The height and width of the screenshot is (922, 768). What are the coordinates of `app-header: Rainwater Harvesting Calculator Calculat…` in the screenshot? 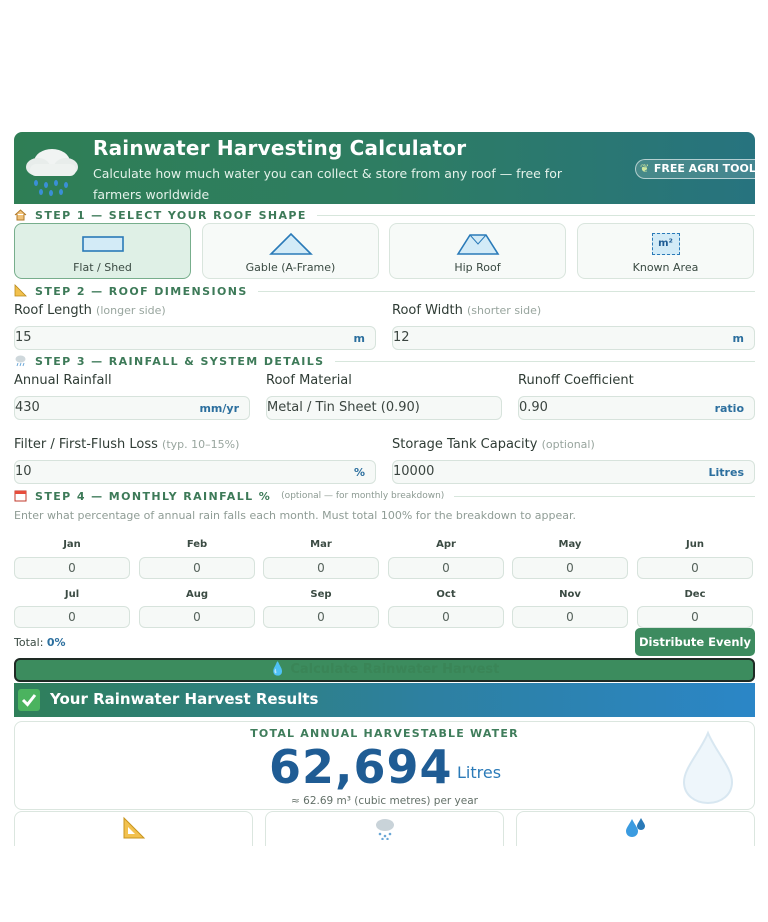 It's located at (384, 168).